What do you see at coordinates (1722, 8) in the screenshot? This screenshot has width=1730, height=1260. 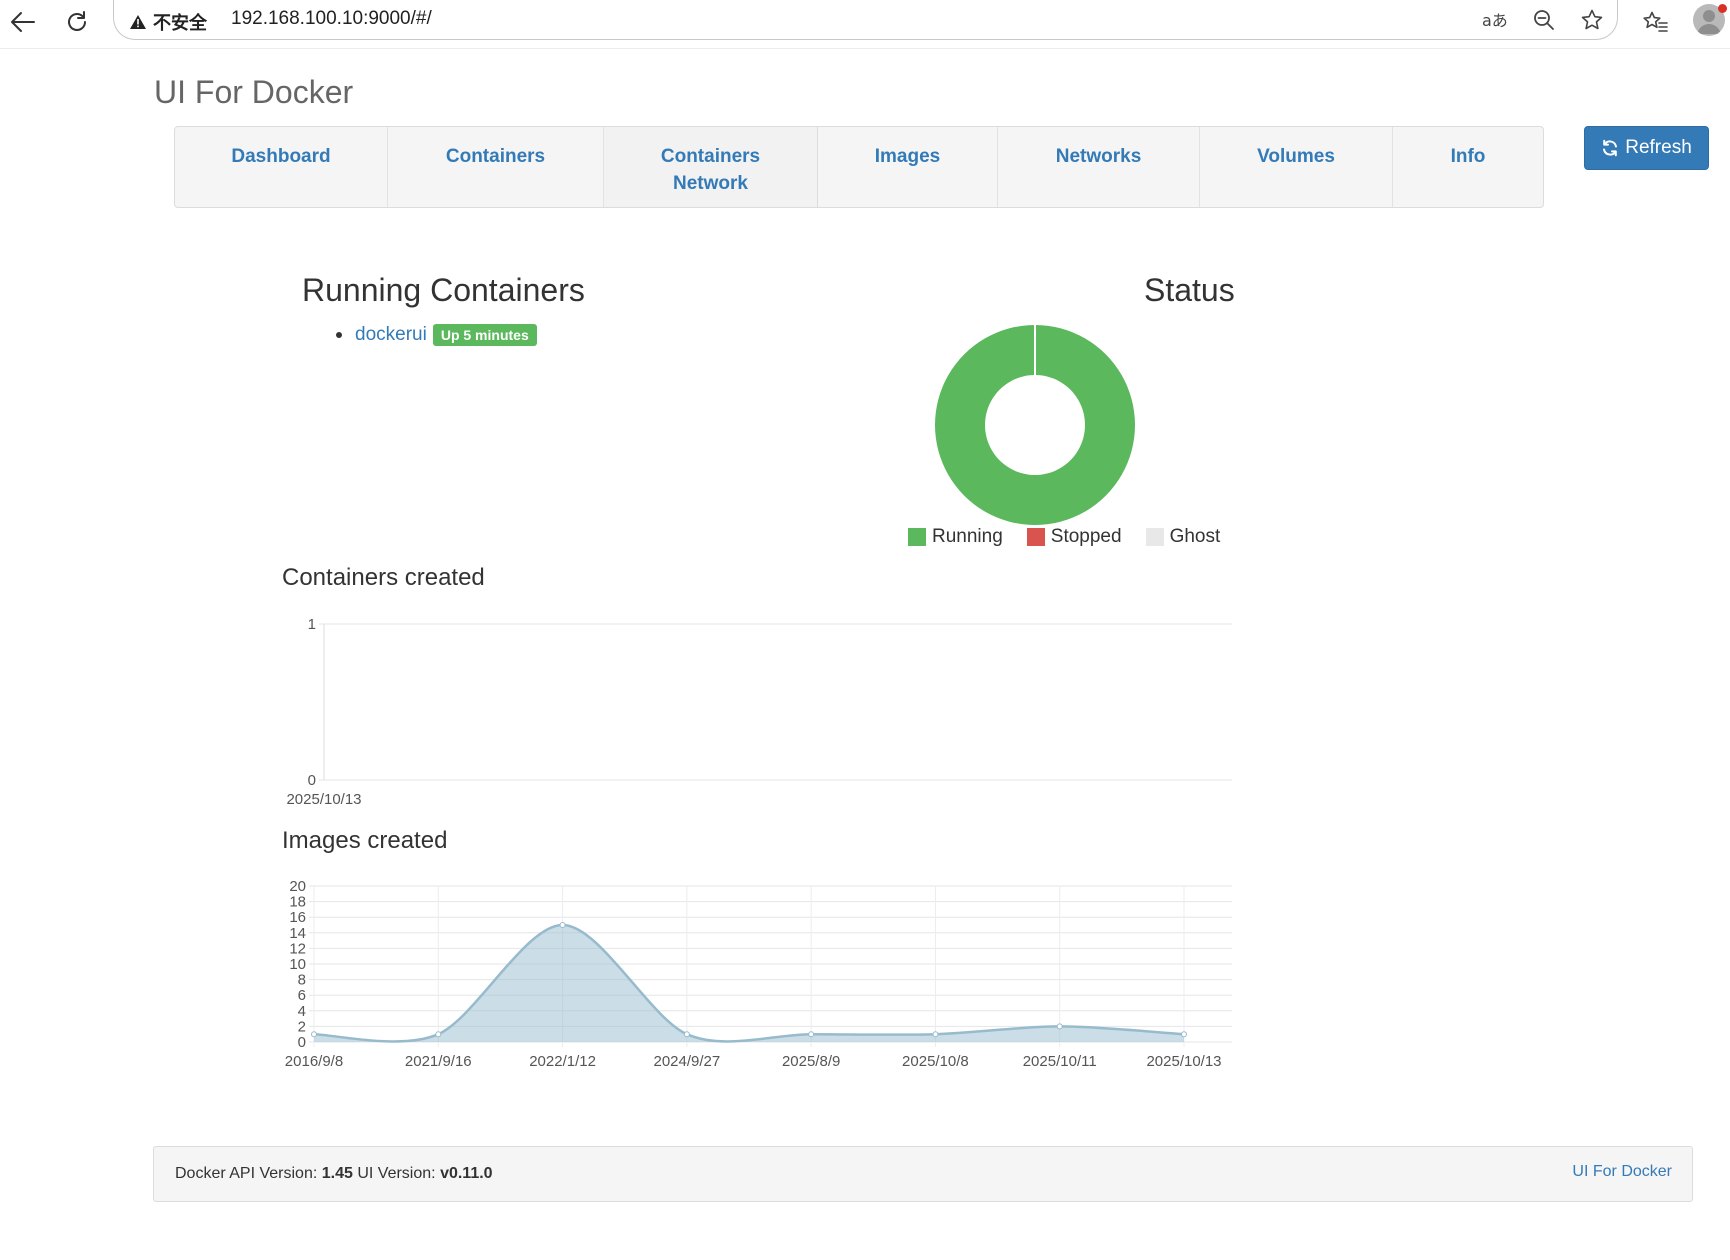 I see `notification-dot` at bounding box center [1722, 8].